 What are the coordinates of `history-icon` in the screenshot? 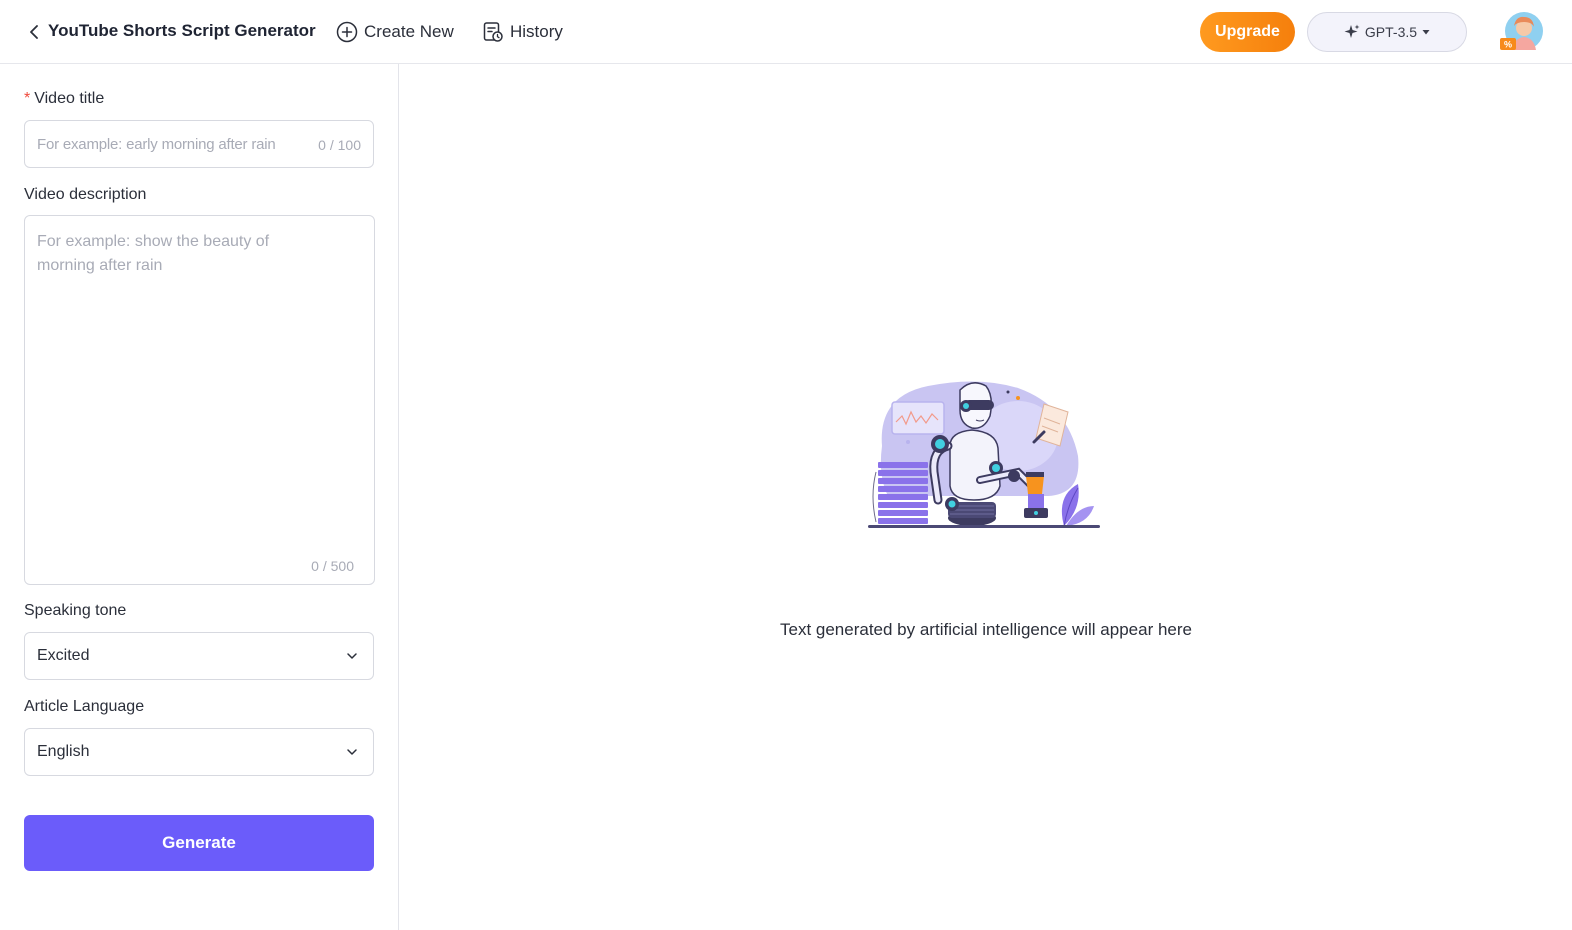 It's located at (493, 32).